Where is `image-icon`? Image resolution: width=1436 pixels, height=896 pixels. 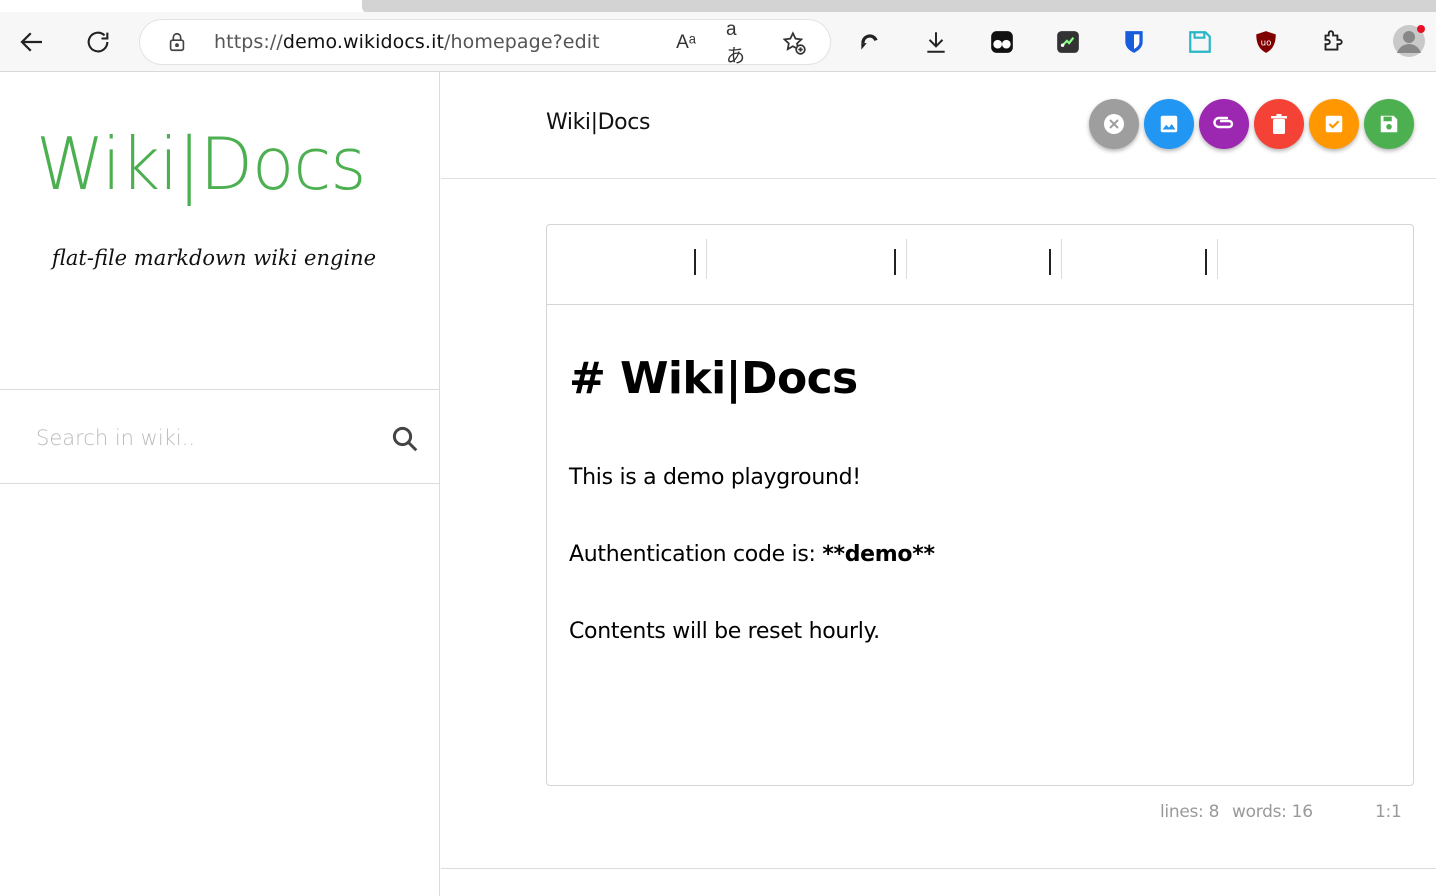
image-icon is located at coordinates (1169, 124).